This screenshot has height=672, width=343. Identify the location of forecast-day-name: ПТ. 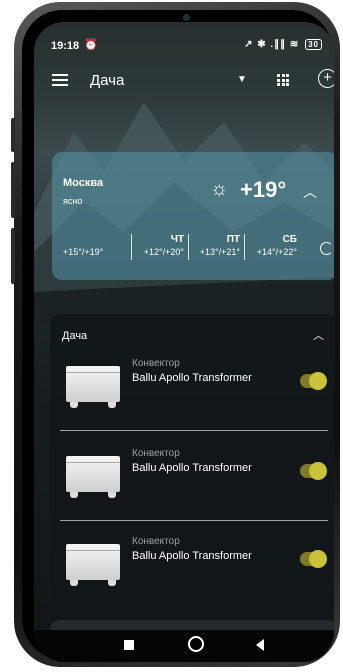
(233, 239).